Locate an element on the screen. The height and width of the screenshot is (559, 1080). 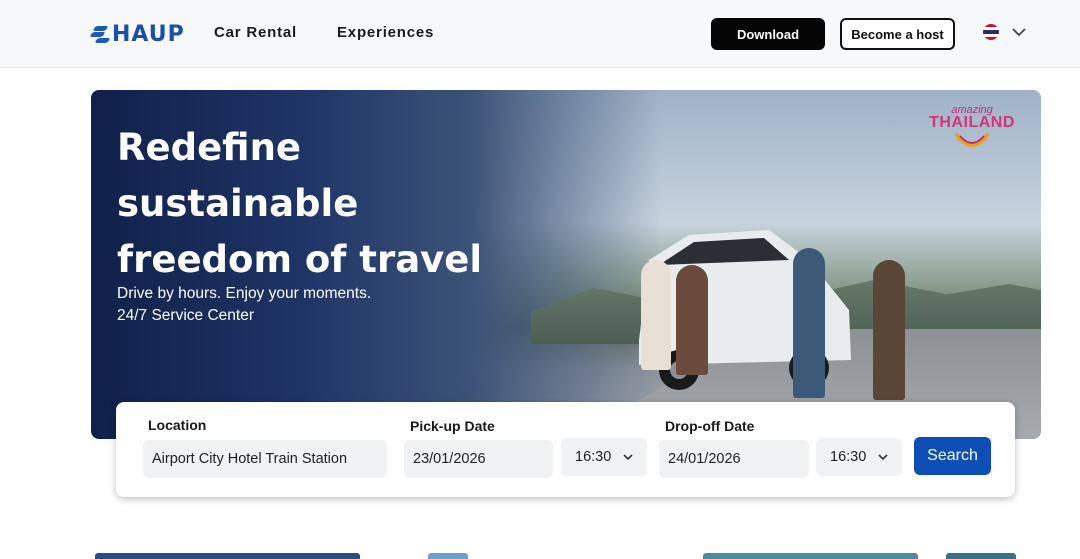
haup-logo-icon is located at coordinates (100, 34).